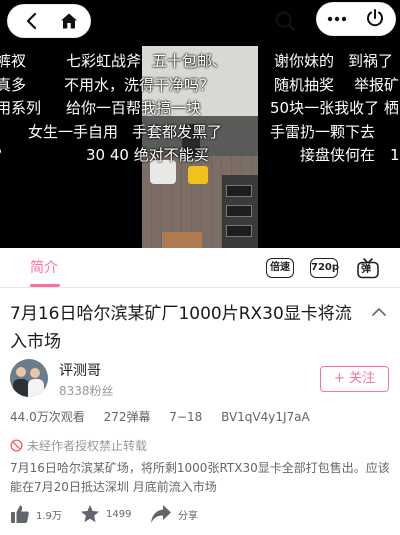  What do you see at coordinates (200, 515) in the screenshot?
I see `action-bar: 1.9万 1499 分享` at bounding box center [200, 515].